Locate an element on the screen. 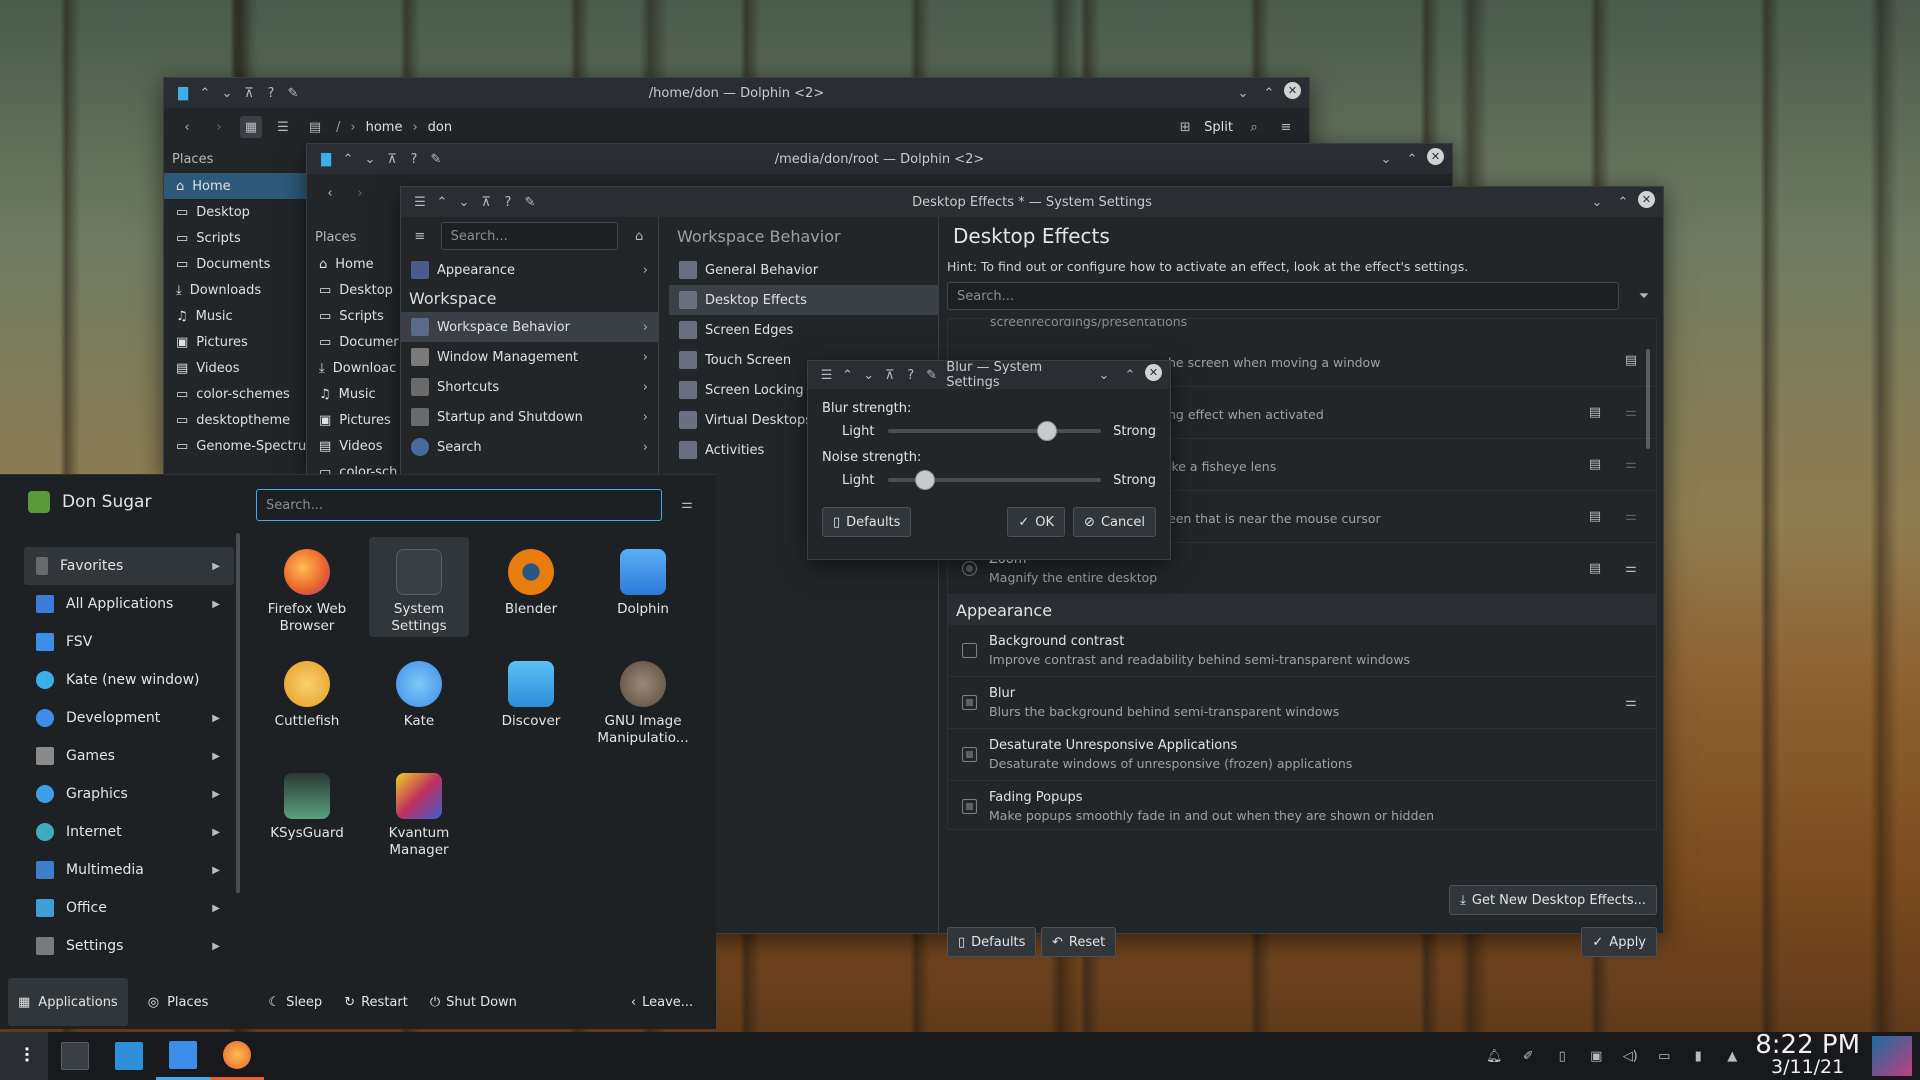 Image resolution: width=1920 pixels, height=1080 pixels. show-desktop-icon is located at coordinates (1892, 1056).